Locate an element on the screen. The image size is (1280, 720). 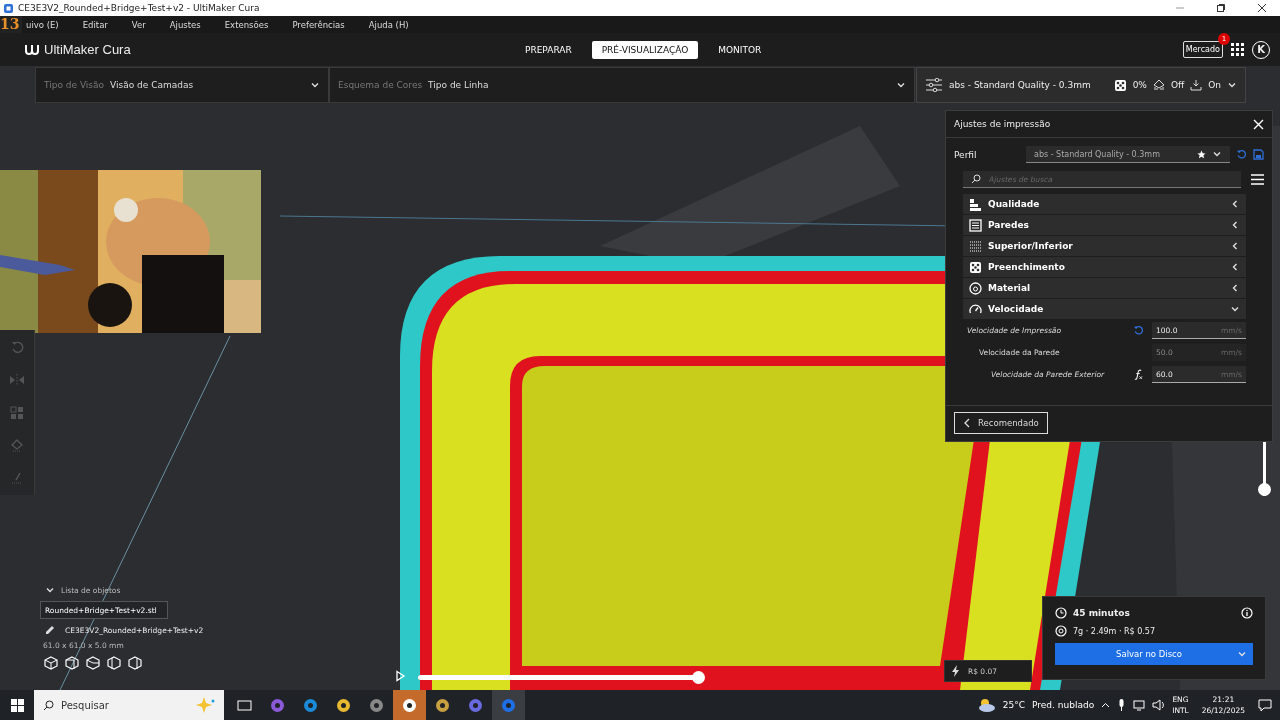
overlay-badge: 13 is located at coordinates (11, 24).